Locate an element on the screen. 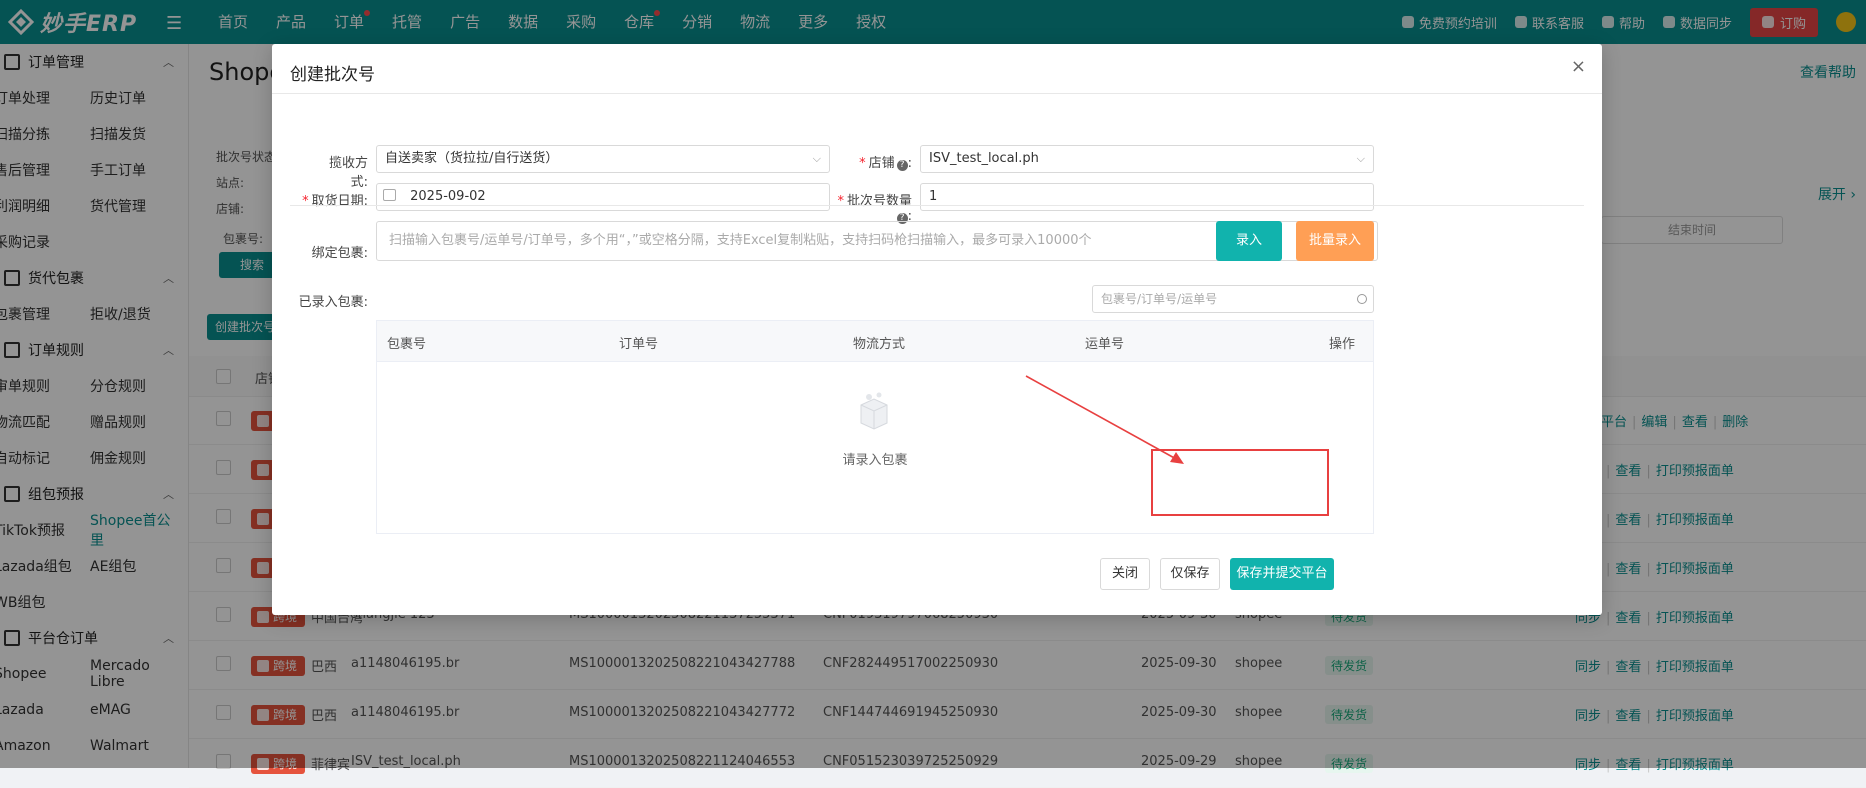  modal-header: 创建批次号 × is located at coordinates (937, 69).